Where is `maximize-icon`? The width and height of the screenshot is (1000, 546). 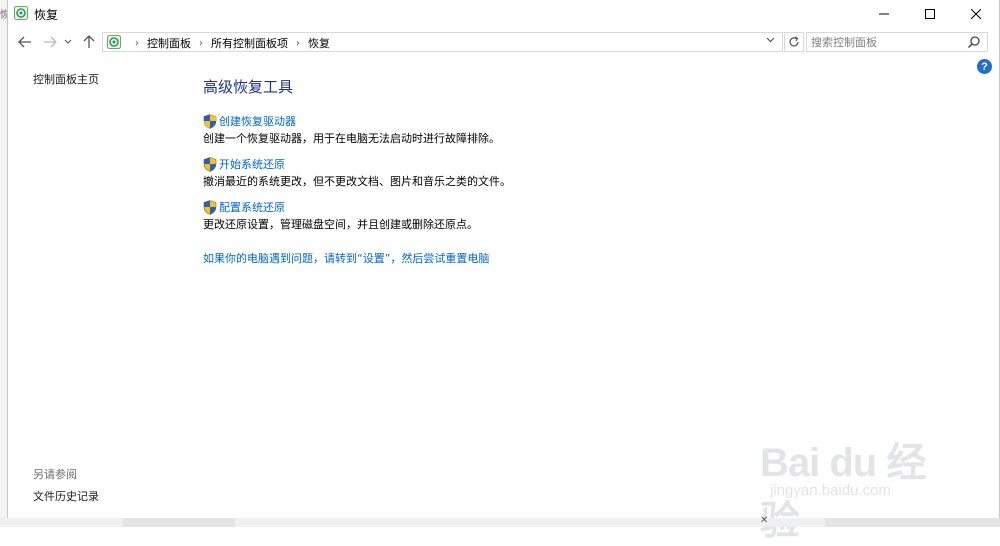
maximize-icon is located at coordinates (930, 14).